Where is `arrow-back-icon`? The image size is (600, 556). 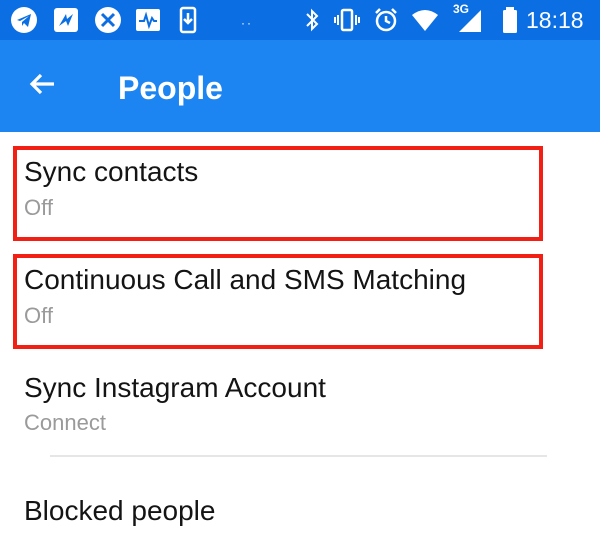 arrow-back-icon is located at coordinates (42, 86).